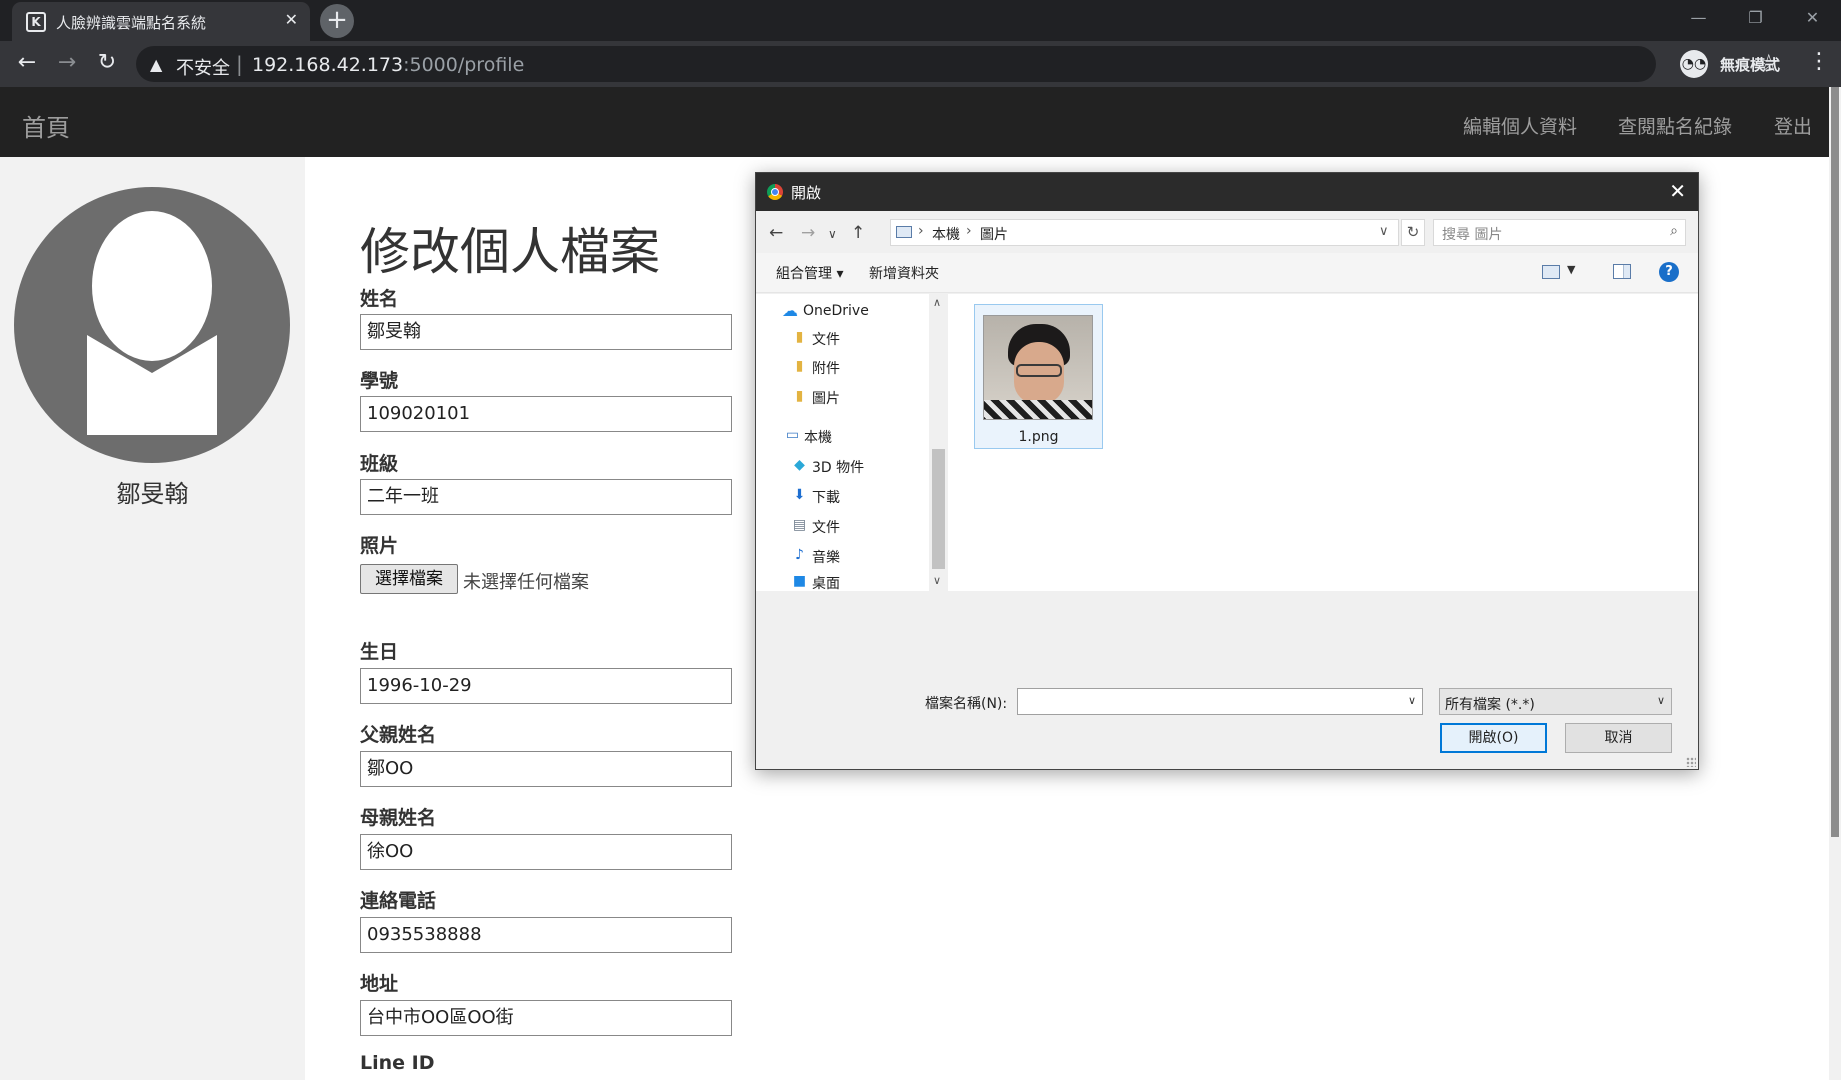 The height and width of the screenshot is (1080, 1841). What do you see at coordinates (799, 337) in the screenshot?
I see `folder-icon: ▮` at bounding box center [799, 337].